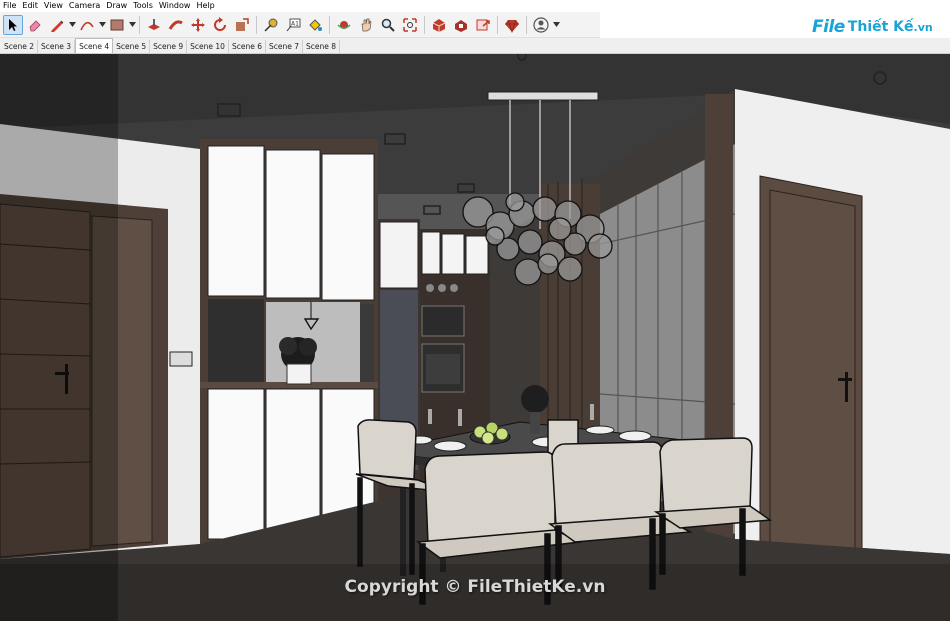  Describe the element at coordinates (205, 6) in the screenshot. I see `menu-help: Help` at that location.